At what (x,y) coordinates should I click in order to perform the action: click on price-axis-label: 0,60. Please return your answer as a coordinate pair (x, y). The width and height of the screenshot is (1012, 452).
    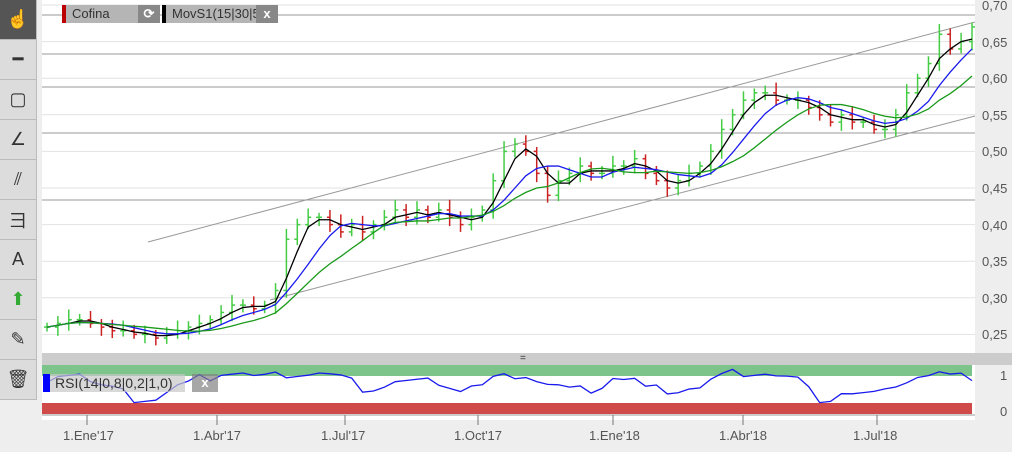
    Looking at the image, I should click on (995, 79).